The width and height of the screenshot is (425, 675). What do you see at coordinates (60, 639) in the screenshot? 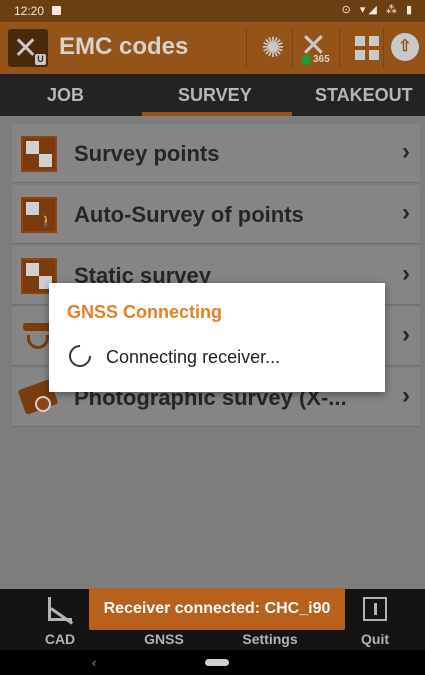
I see `bottom-item-label: CAD` at bounding box center [60, 639].